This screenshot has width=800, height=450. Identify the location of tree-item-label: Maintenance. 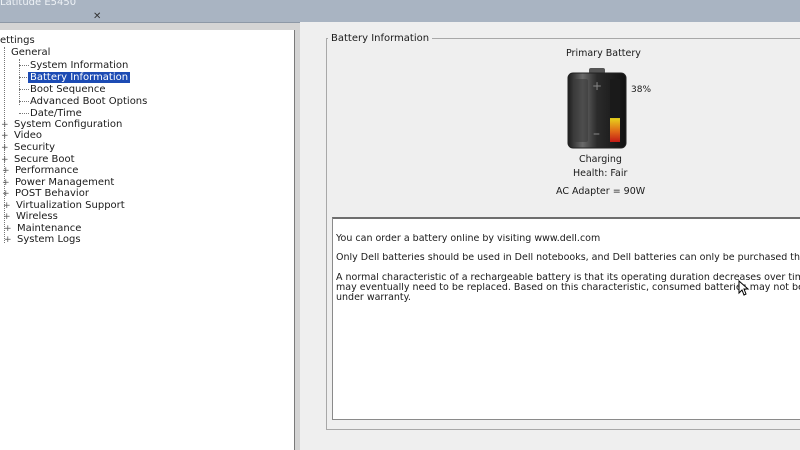
(49, 228).